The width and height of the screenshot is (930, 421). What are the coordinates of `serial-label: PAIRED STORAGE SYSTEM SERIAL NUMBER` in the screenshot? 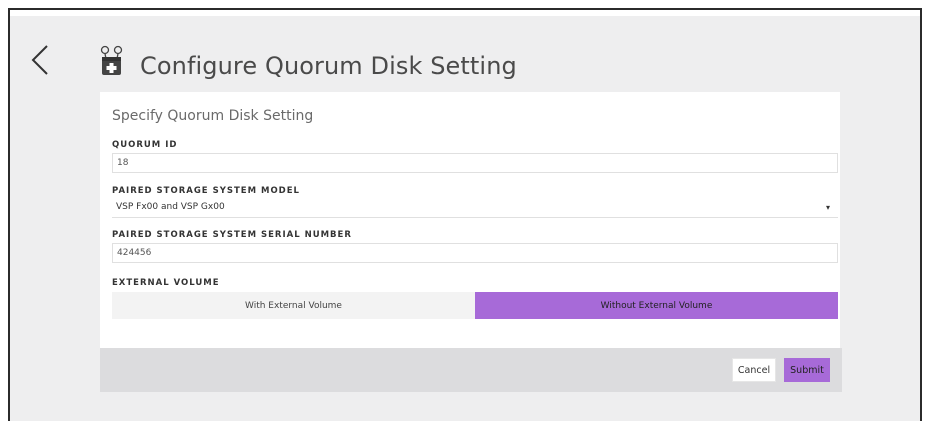 It's located at (232, 235).